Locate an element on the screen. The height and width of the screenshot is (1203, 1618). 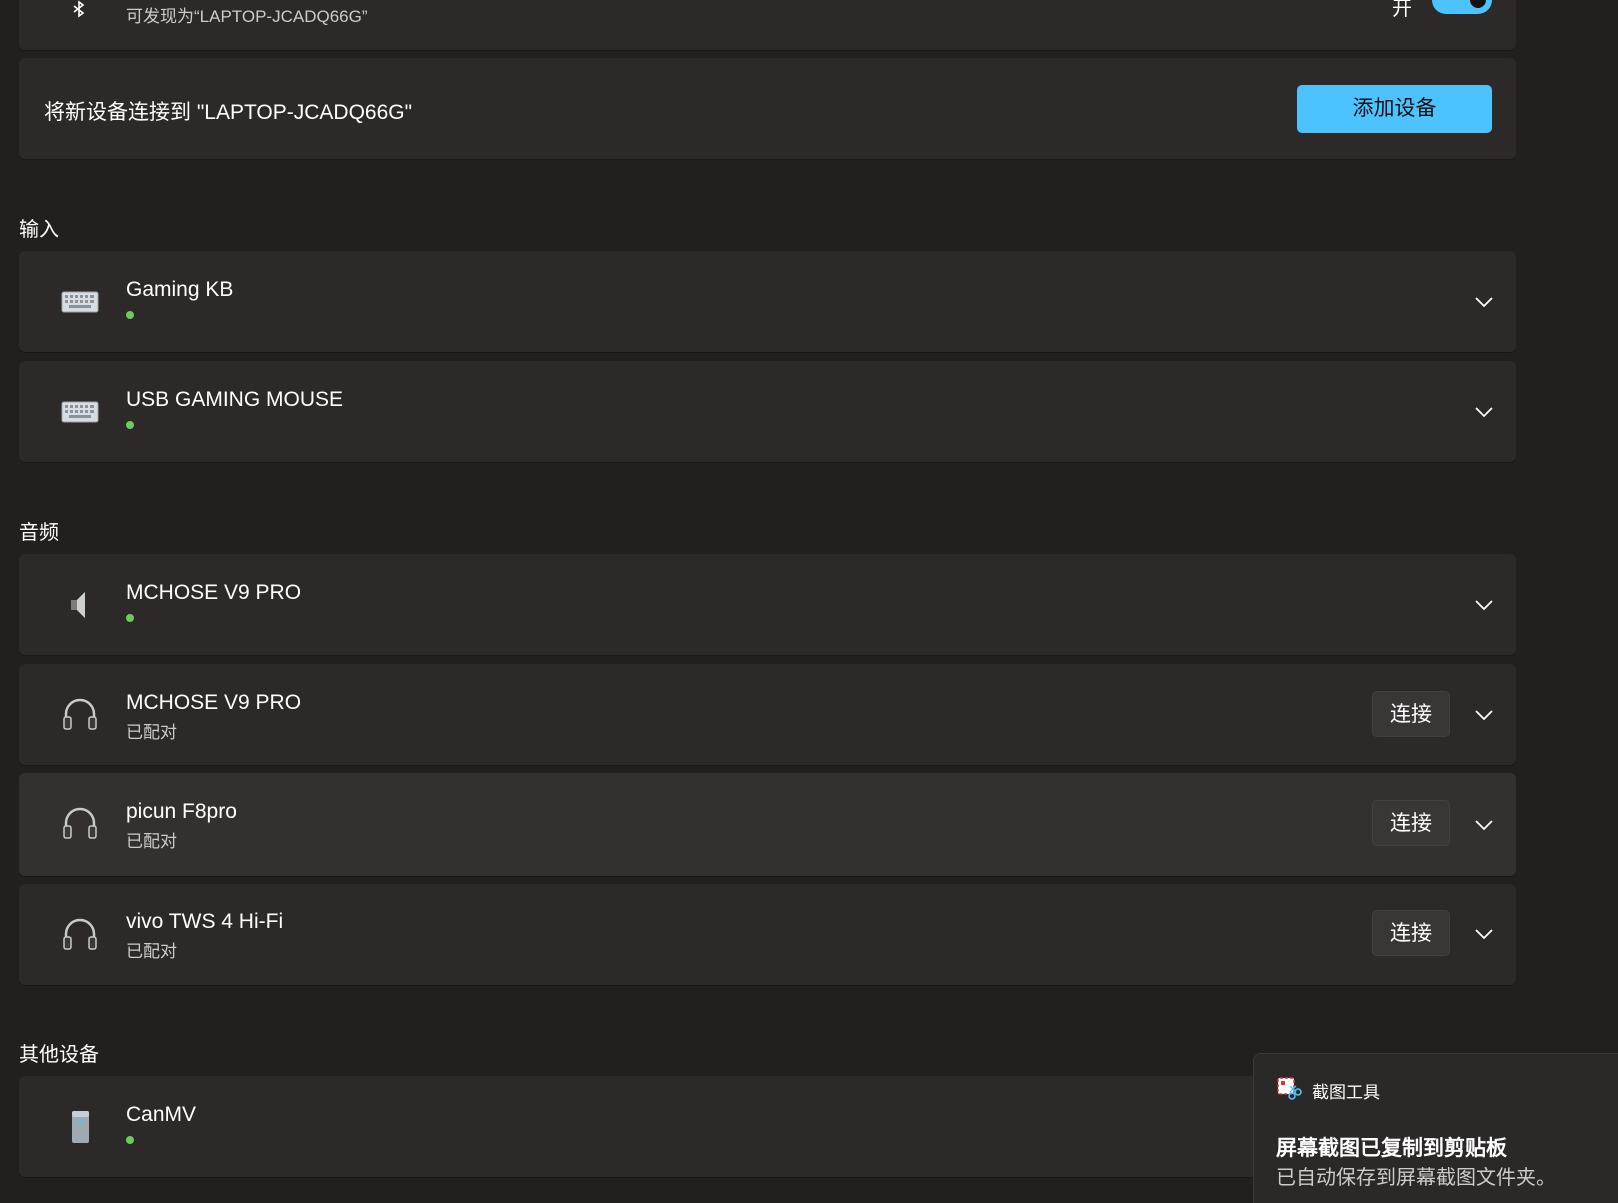
bluetooth-card: 可发现为“LAPTOP-JCADQ66G” 开 is located at coordinates (767, 25).